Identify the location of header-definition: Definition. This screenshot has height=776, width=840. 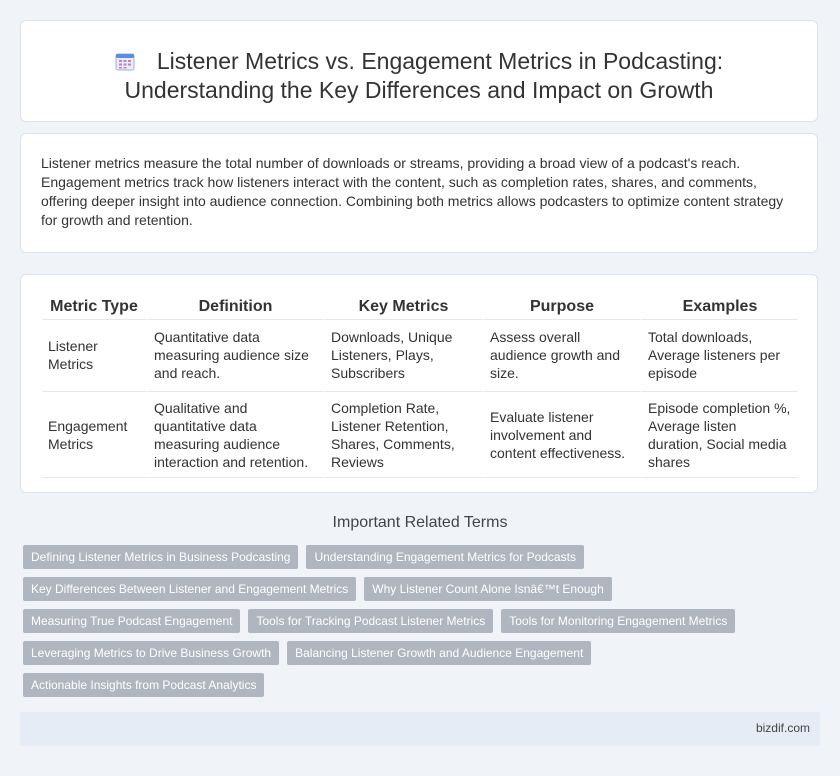
(234, 307).